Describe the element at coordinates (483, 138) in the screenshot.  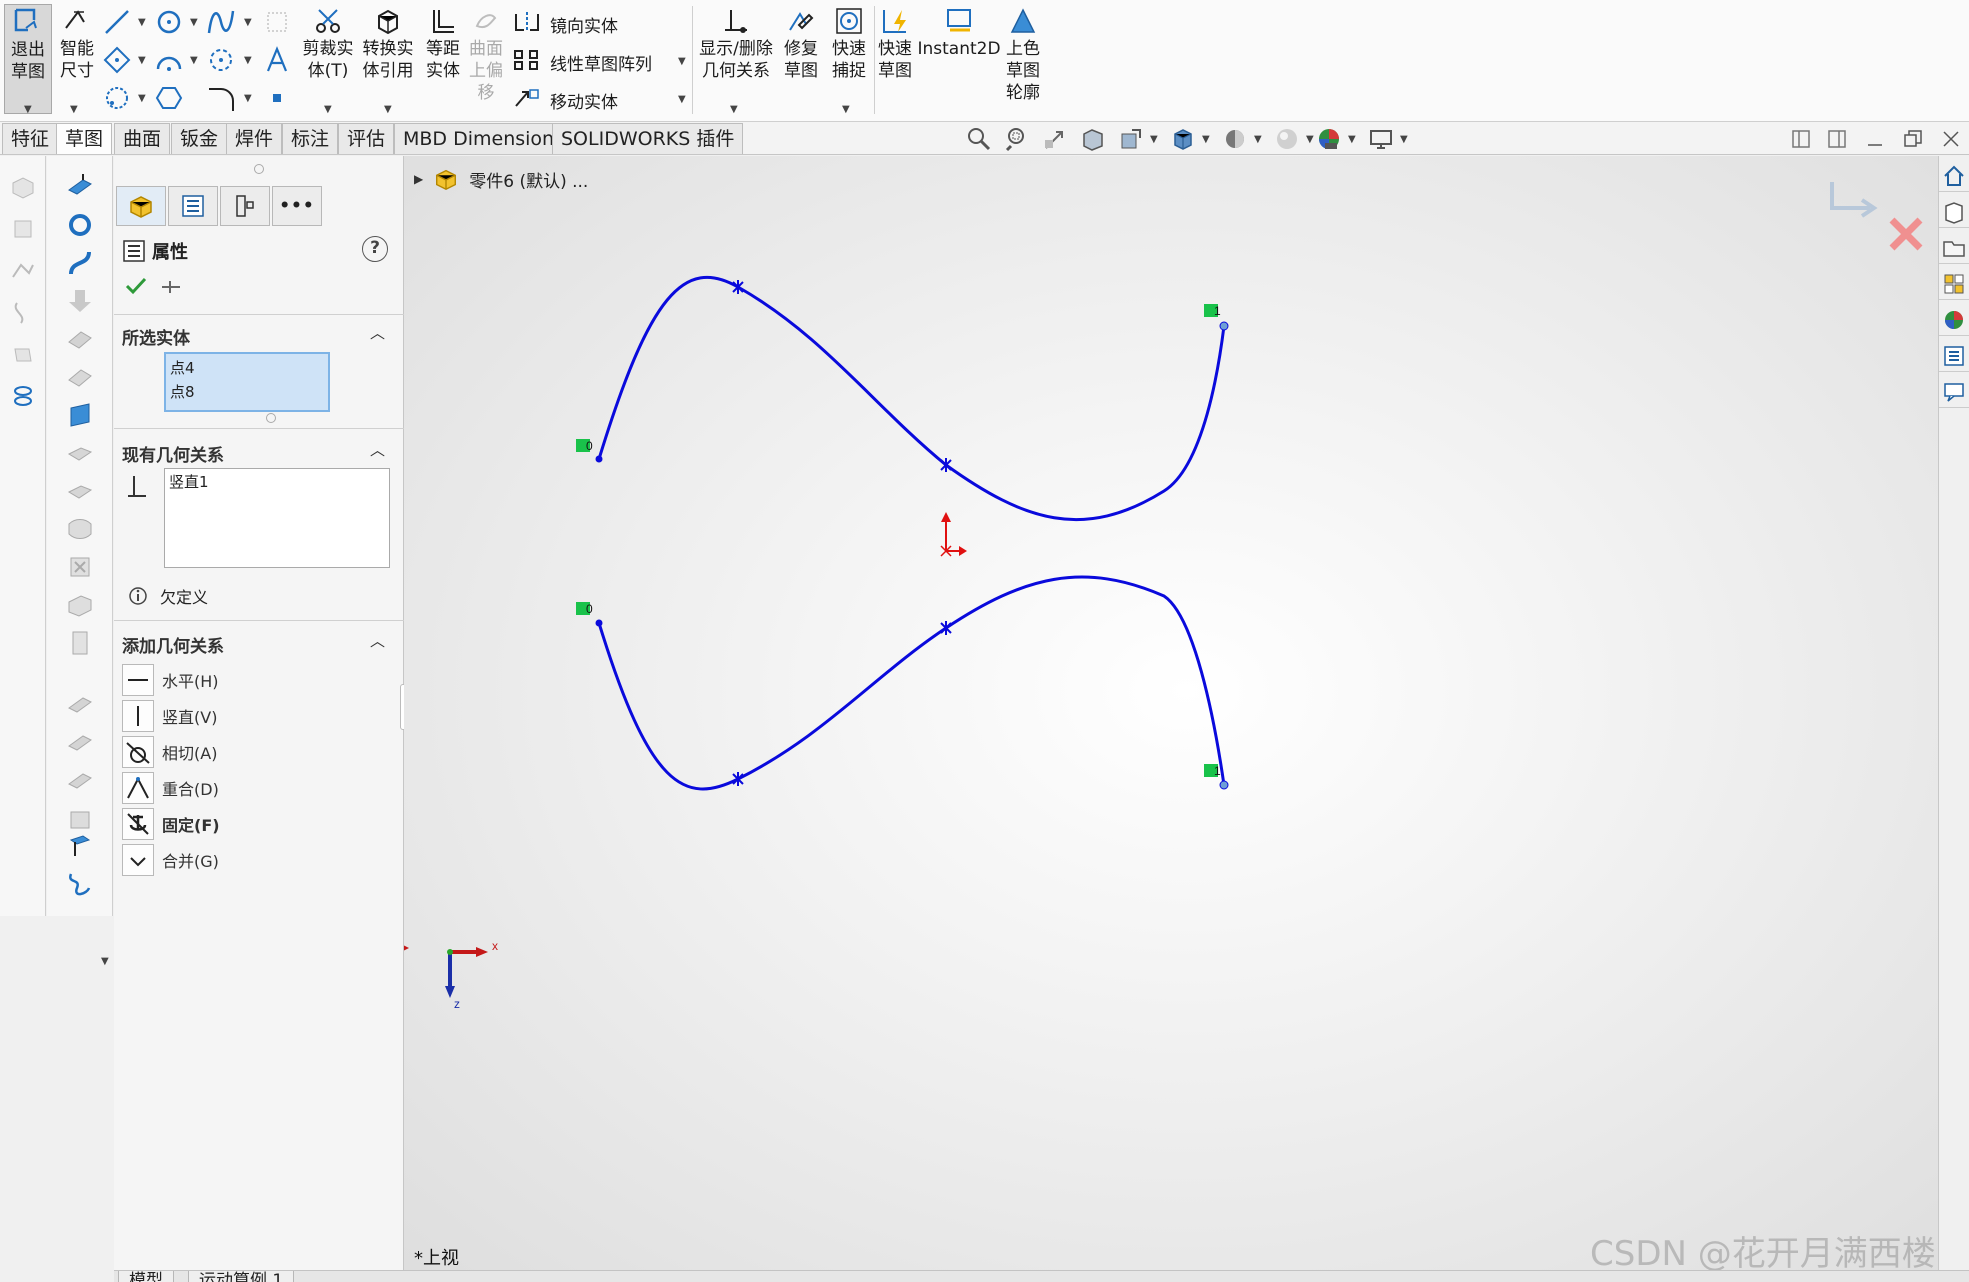
I see `tab-mbd-dimensions: MBD Dimensions` at that location.